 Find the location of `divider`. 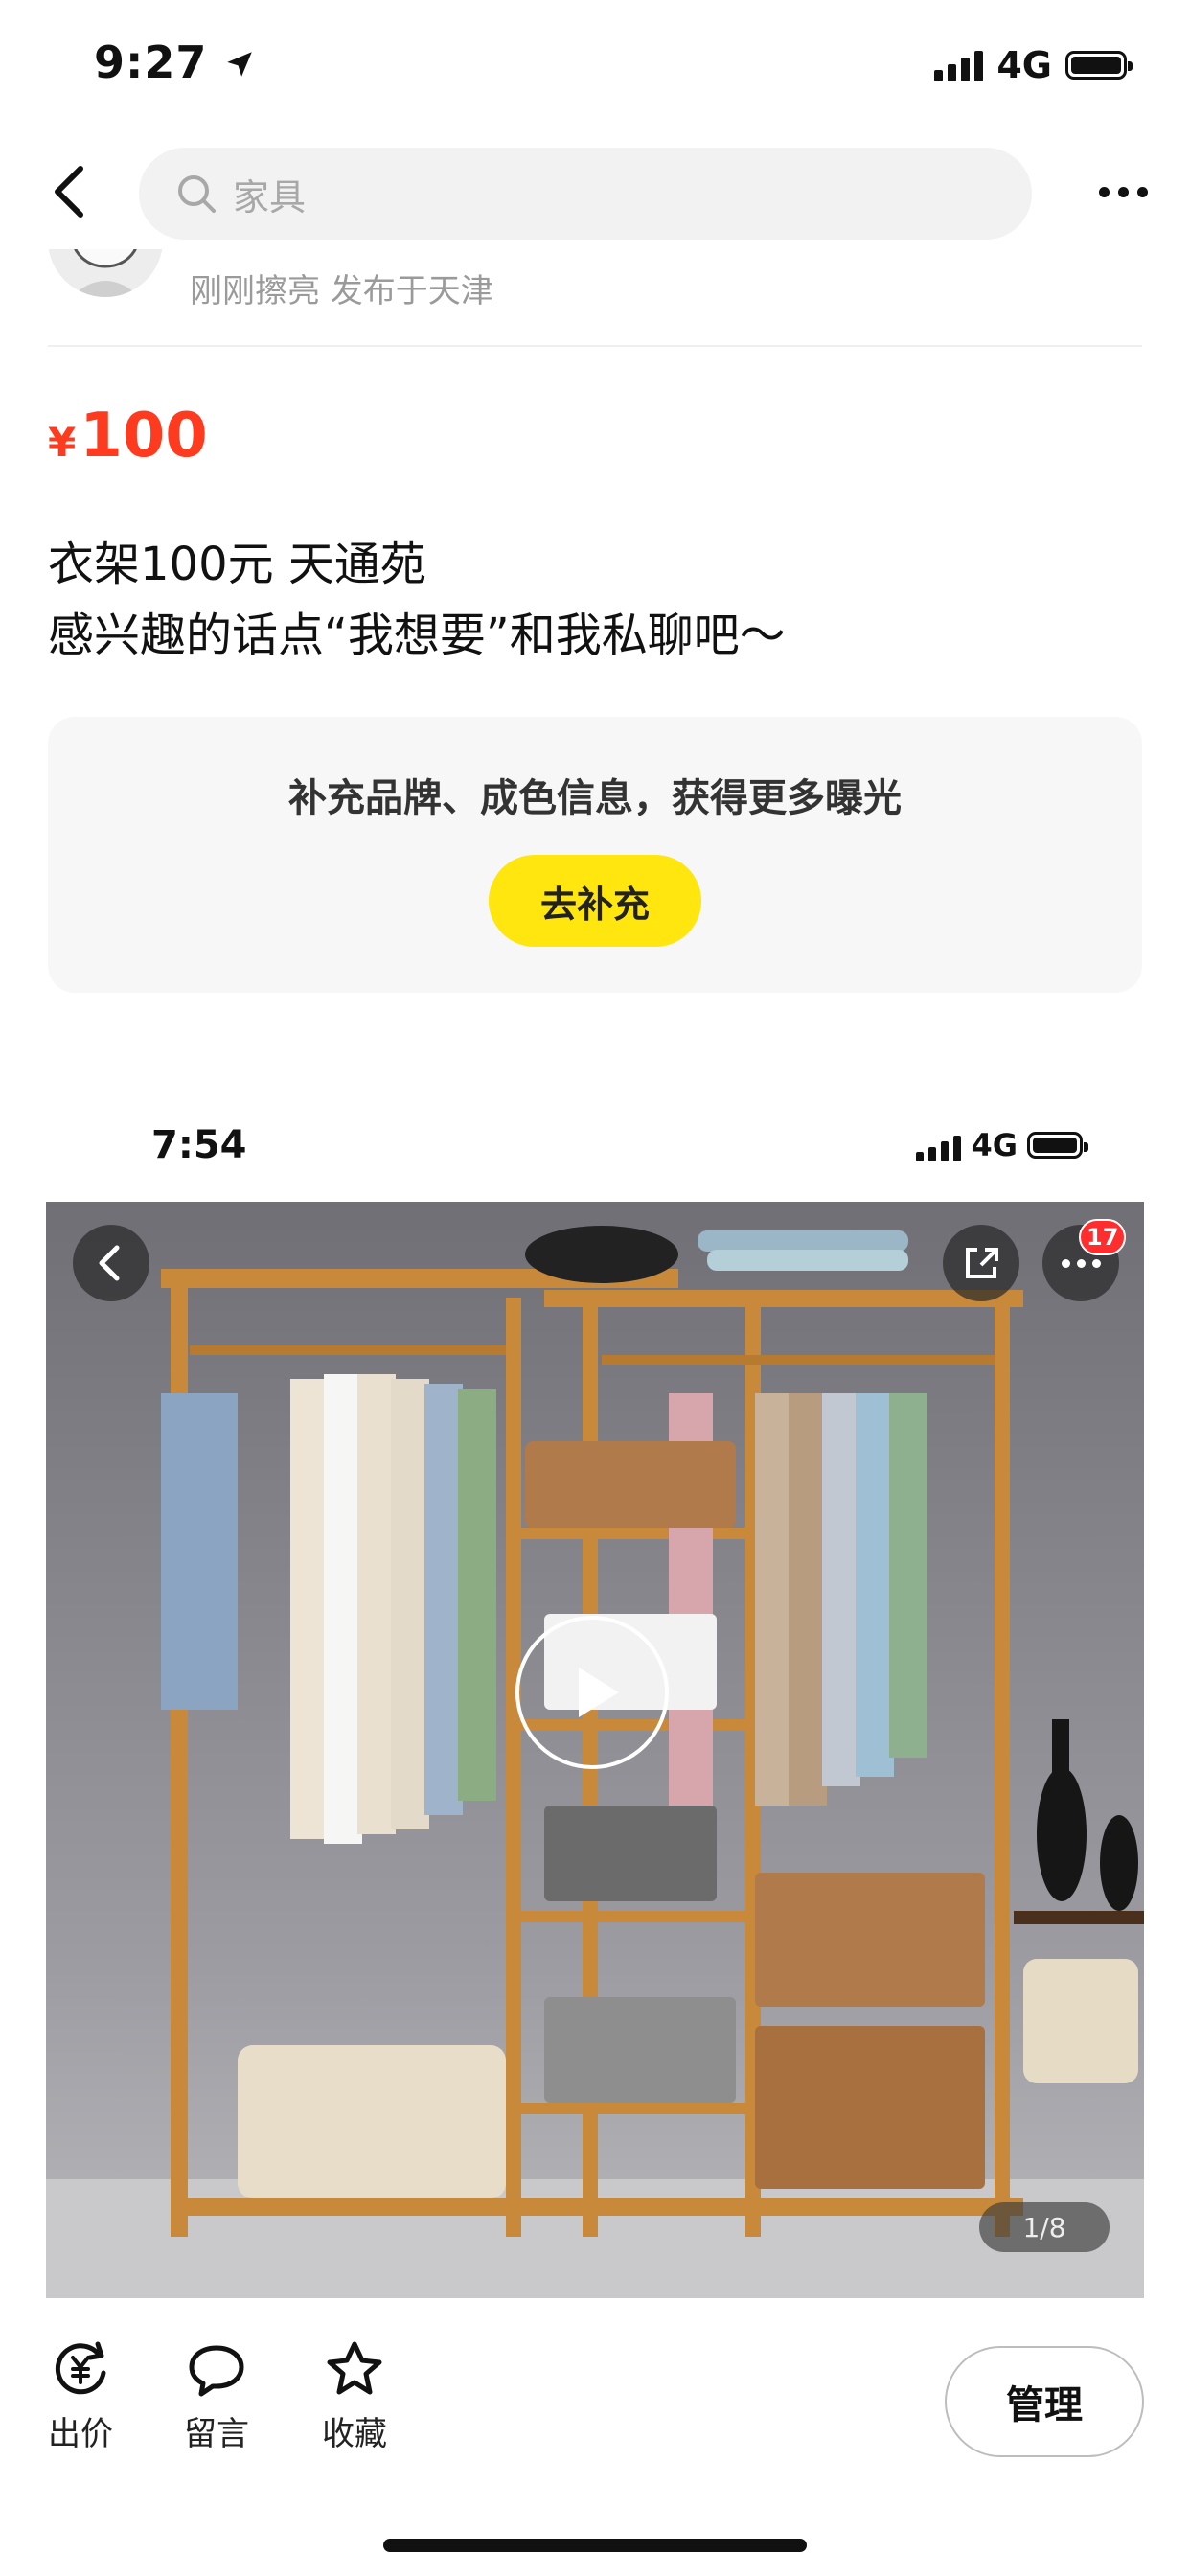

divider is located at coordinates (595, 346).